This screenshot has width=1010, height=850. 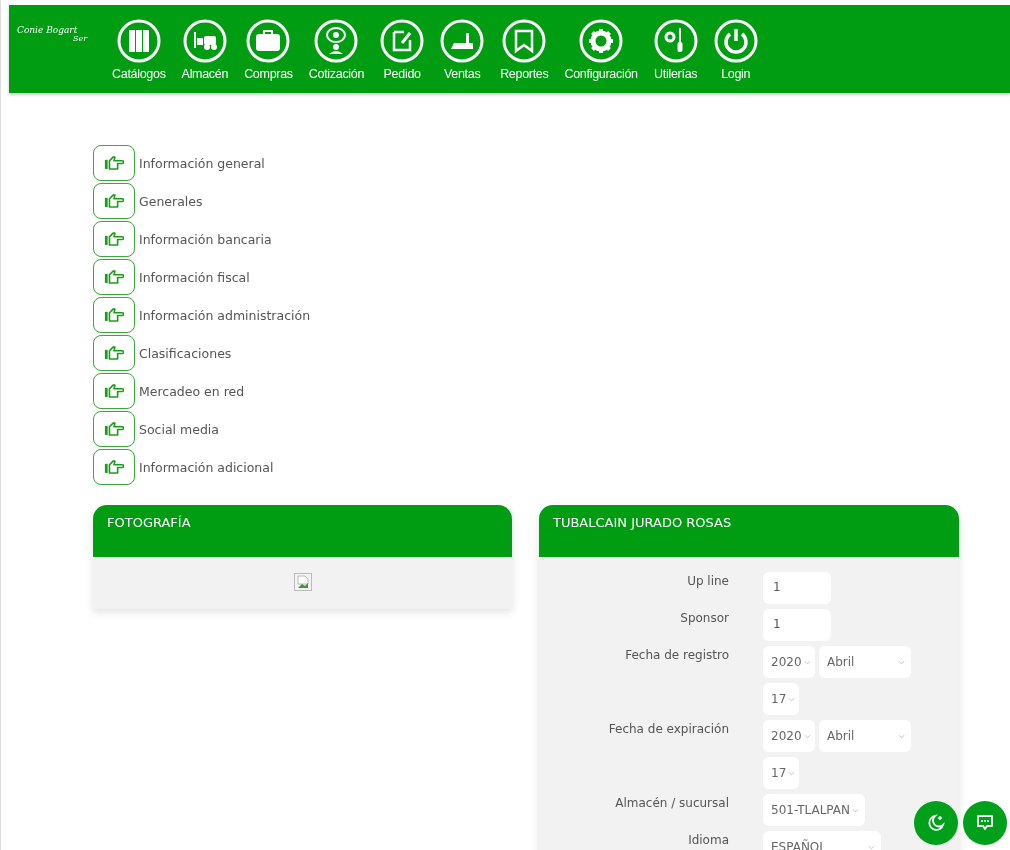 I want to click on nav-menu-item: Cotización, so click(x=336, y=50).